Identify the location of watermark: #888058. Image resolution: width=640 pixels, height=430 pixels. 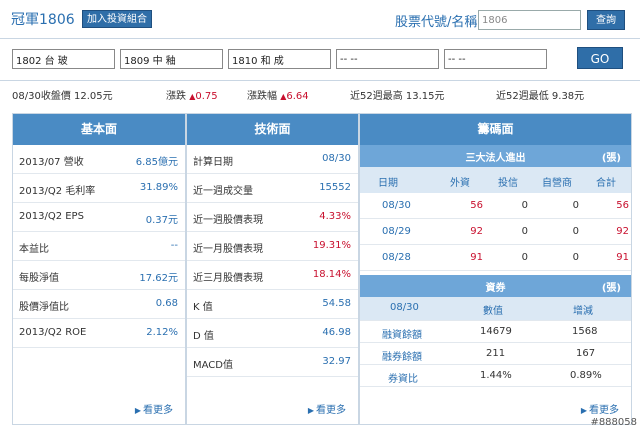
(613, 422).